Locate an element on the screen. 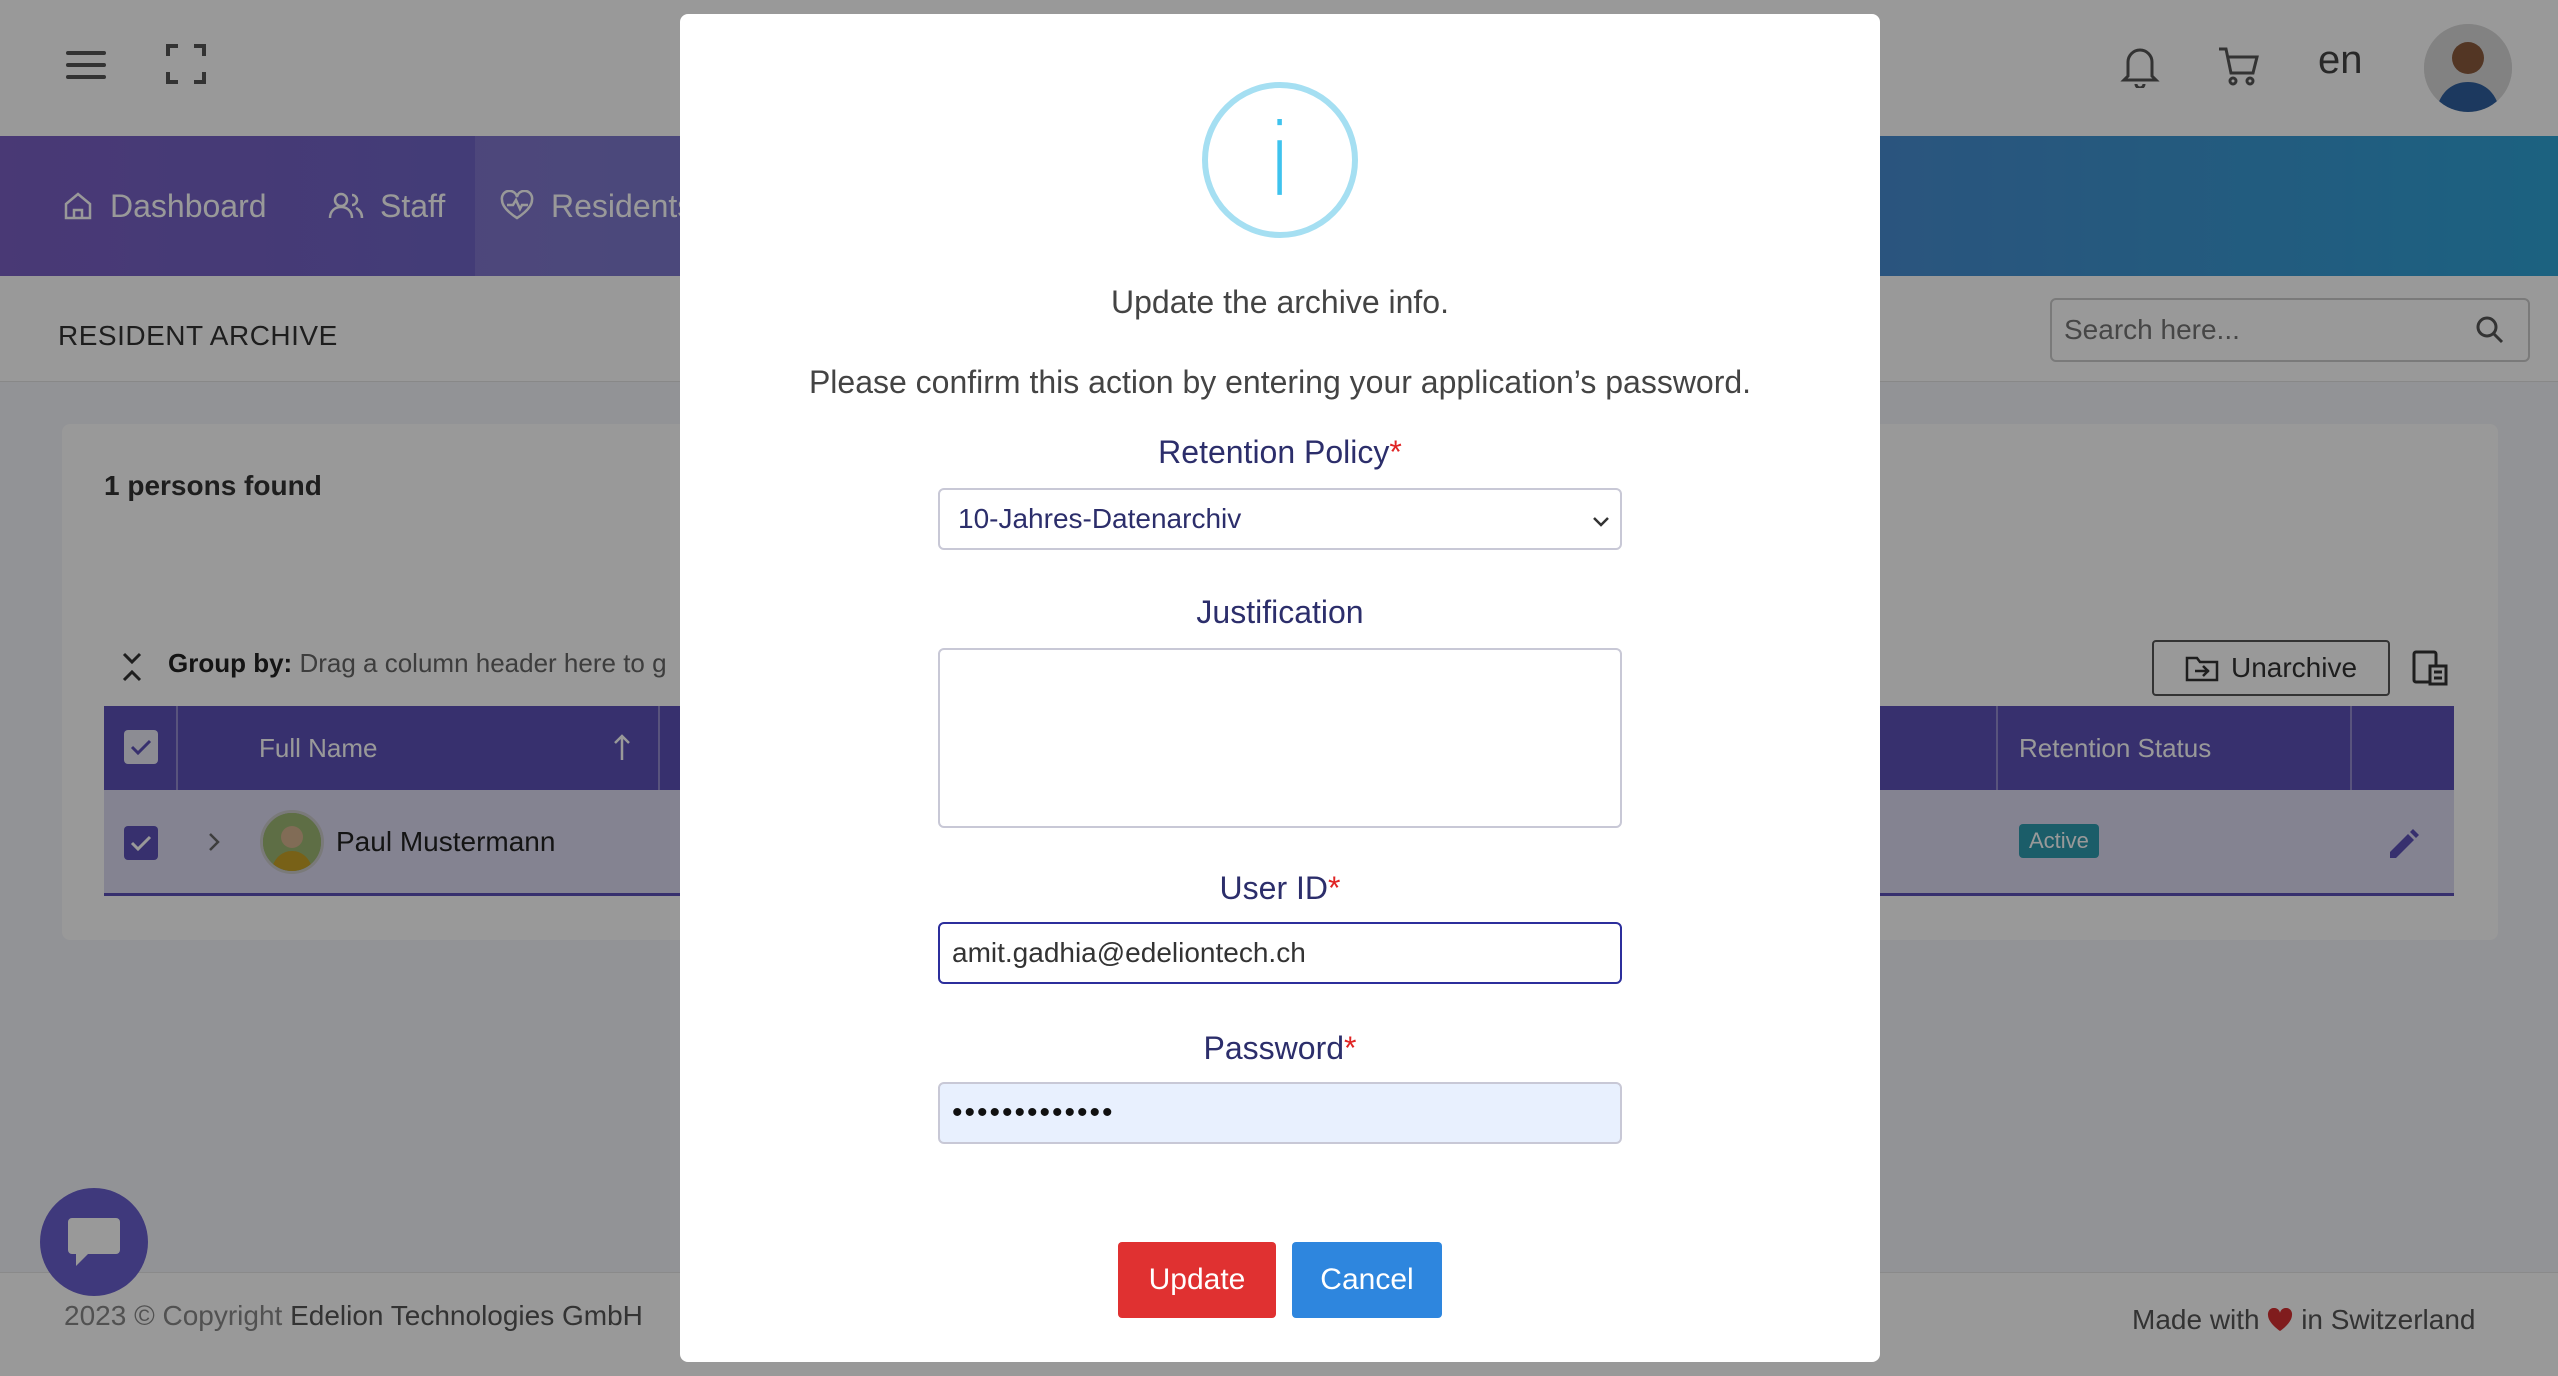  user-id-label: User ID* is located at coordinates (1280, 888).